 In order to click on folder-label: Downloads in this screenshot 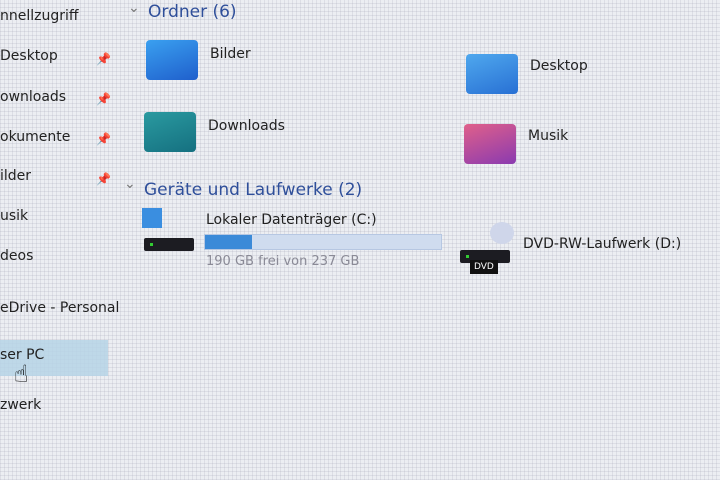, I will do `click(246, 126)`.